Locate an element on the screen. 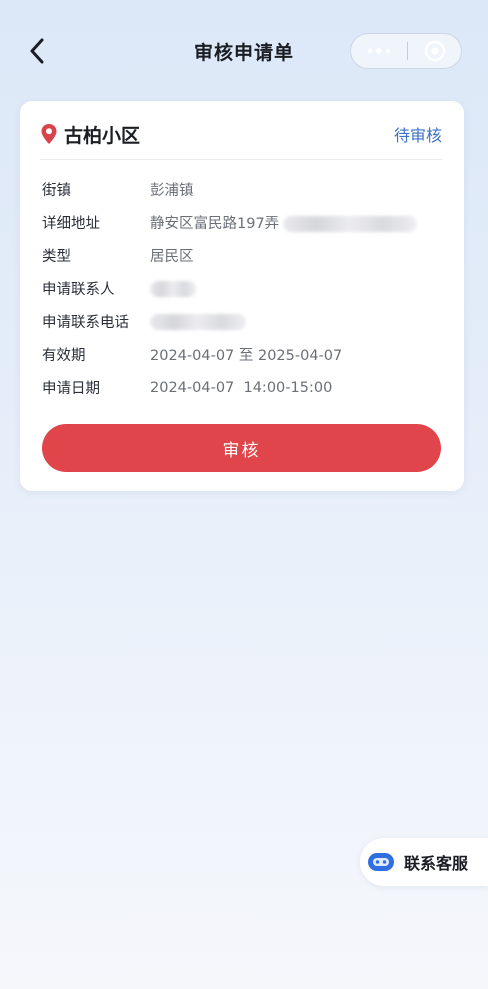 The image size is (488, 989). status-badge: 待审核 is located at coordinates (417, 135).